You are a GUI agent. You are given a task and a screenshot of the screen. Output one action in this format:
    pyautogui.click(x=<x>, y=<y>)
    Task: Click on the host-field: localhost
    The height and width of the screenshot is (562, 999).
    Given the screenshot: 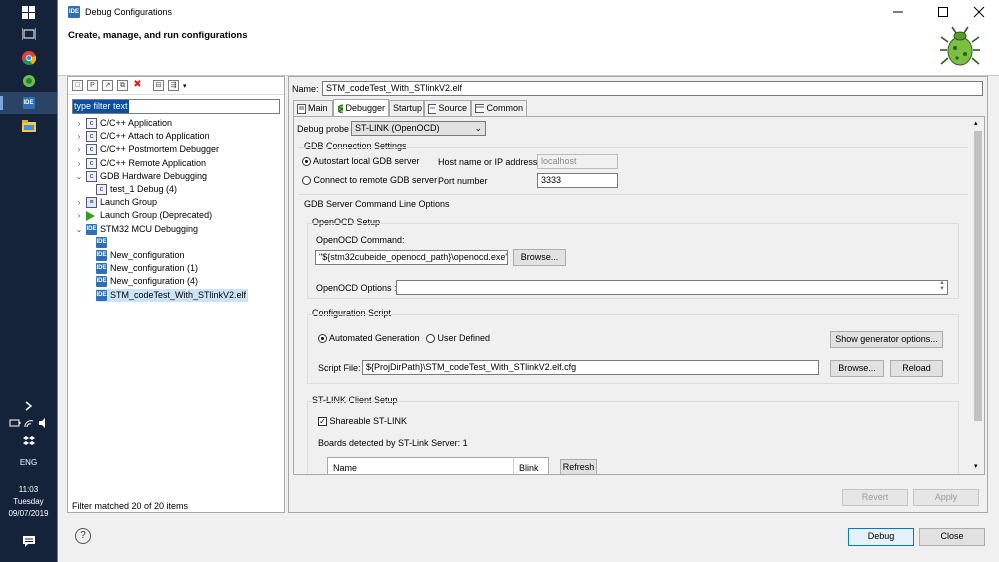 What is the action you would take?
    pyautogui.click(x=577, y=161)
    